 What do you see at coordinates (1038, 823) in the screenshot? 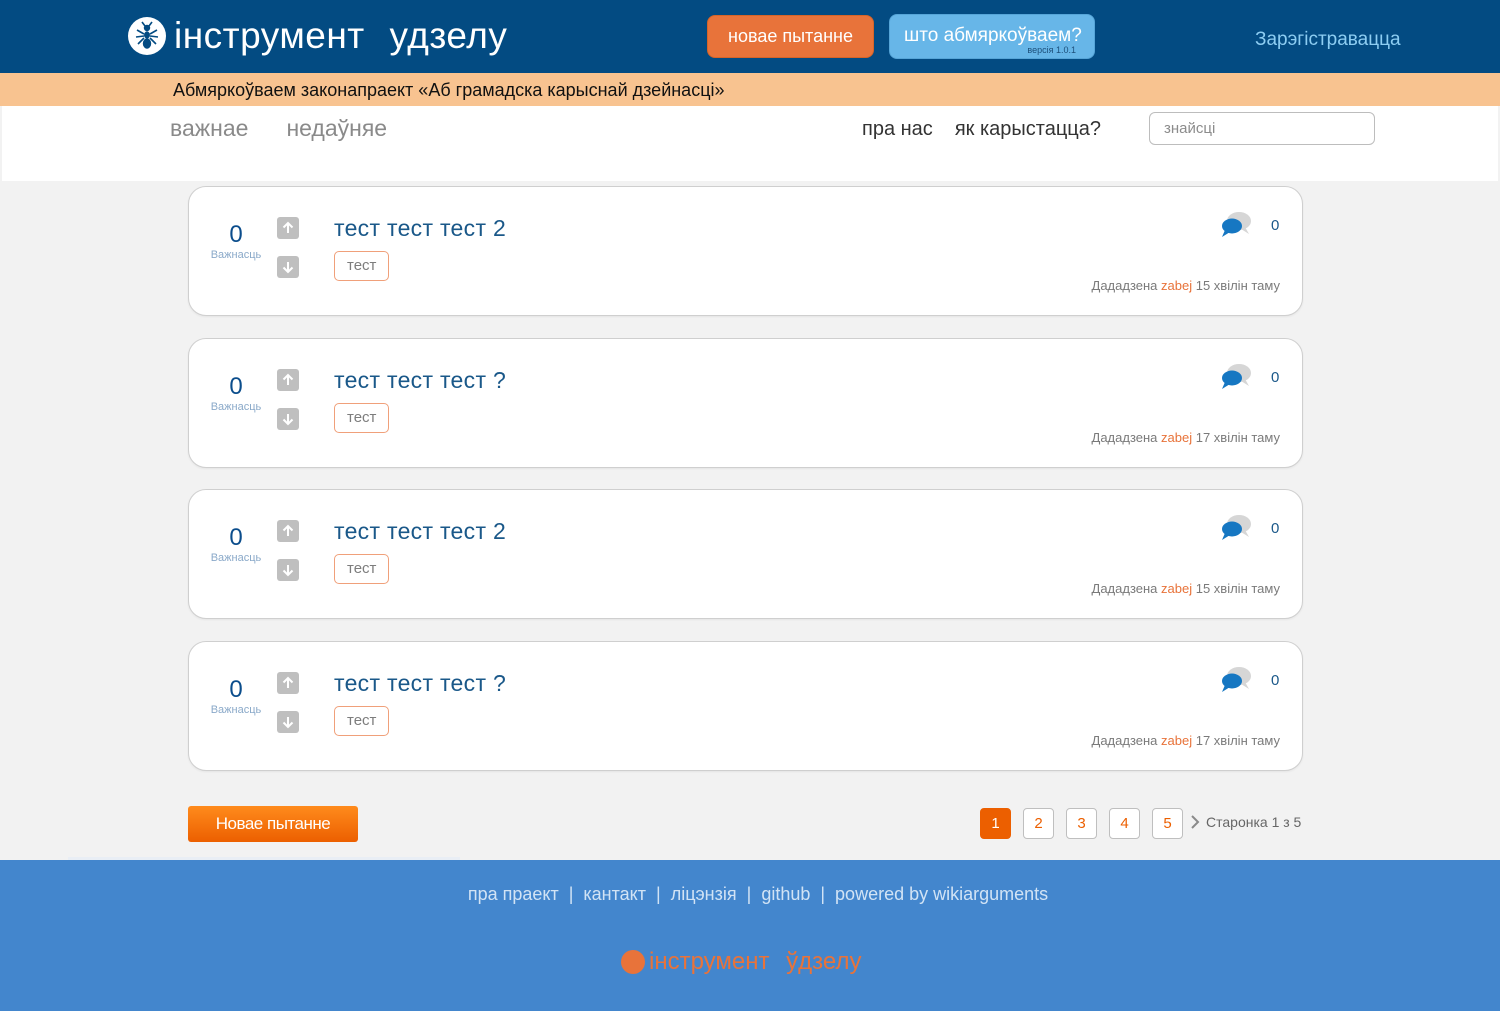
I see `page-2-button: 2` at bounding box center [1038, 823].